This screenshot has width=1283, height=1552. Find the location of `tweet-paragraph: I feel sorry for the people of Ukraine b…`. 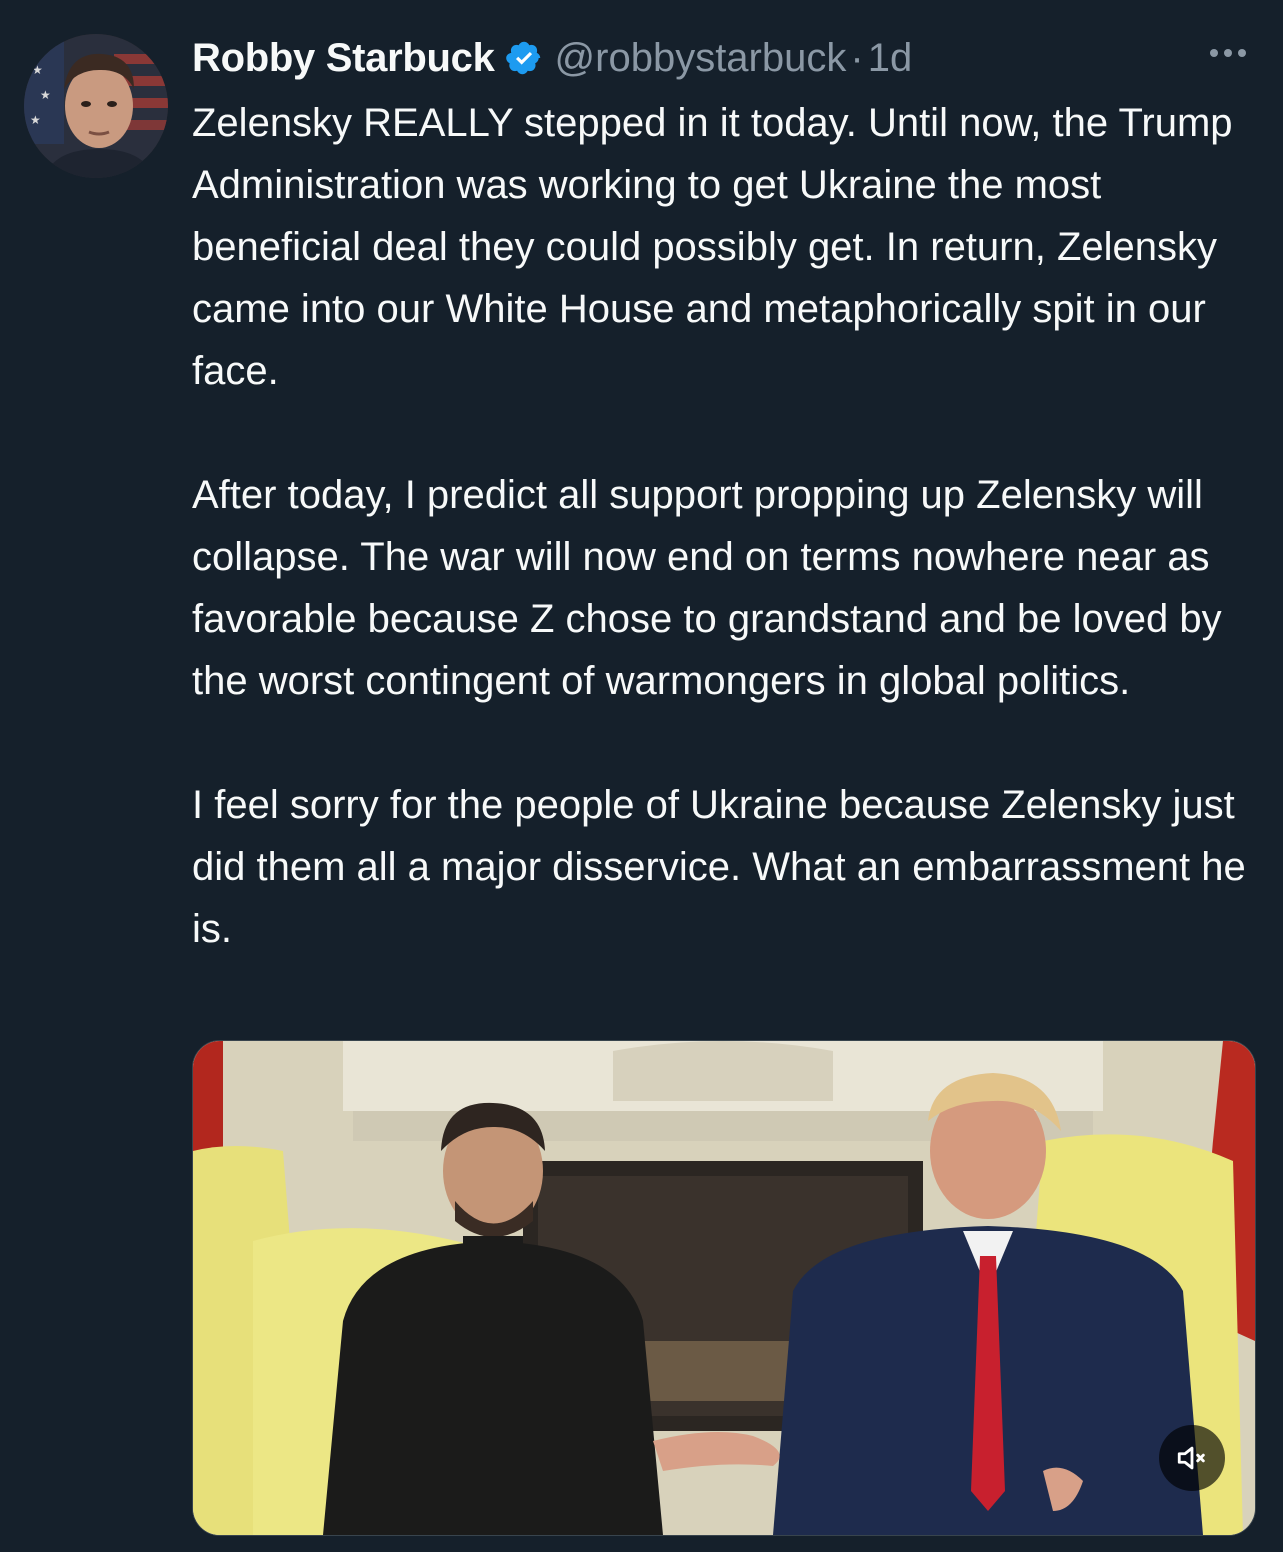

tweet-paragraph: I feel sorry for the people of Ukraine b… is located at coordinates (719, 867).